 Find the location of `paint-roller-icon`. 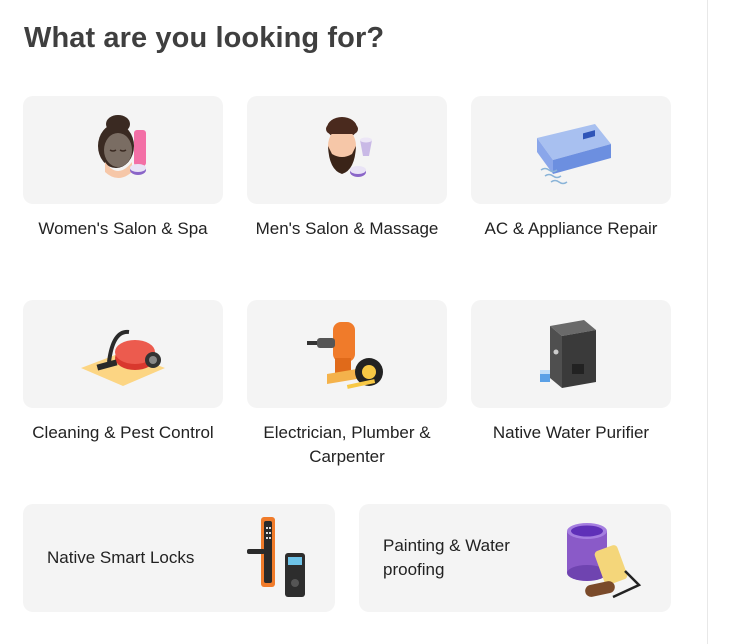

paint-roller-icon is located at coordinates (604, 561).